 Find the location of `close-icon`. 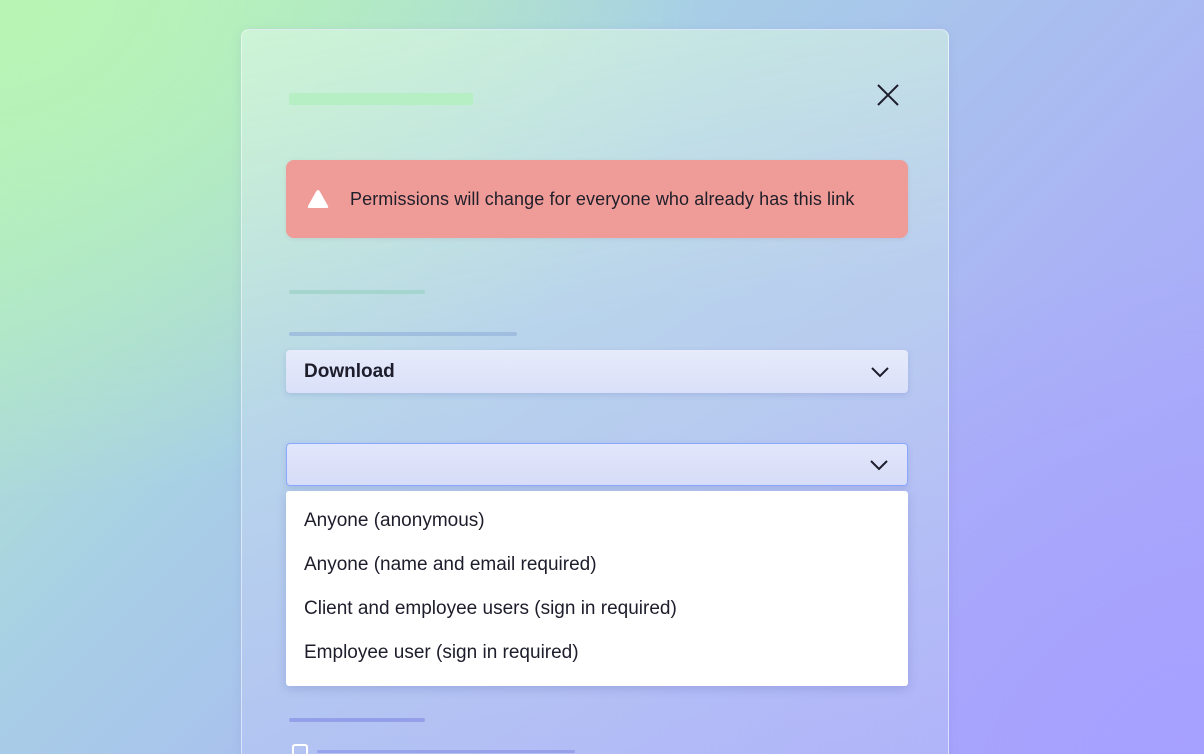

close-icon is located at coordinates (888, 95).